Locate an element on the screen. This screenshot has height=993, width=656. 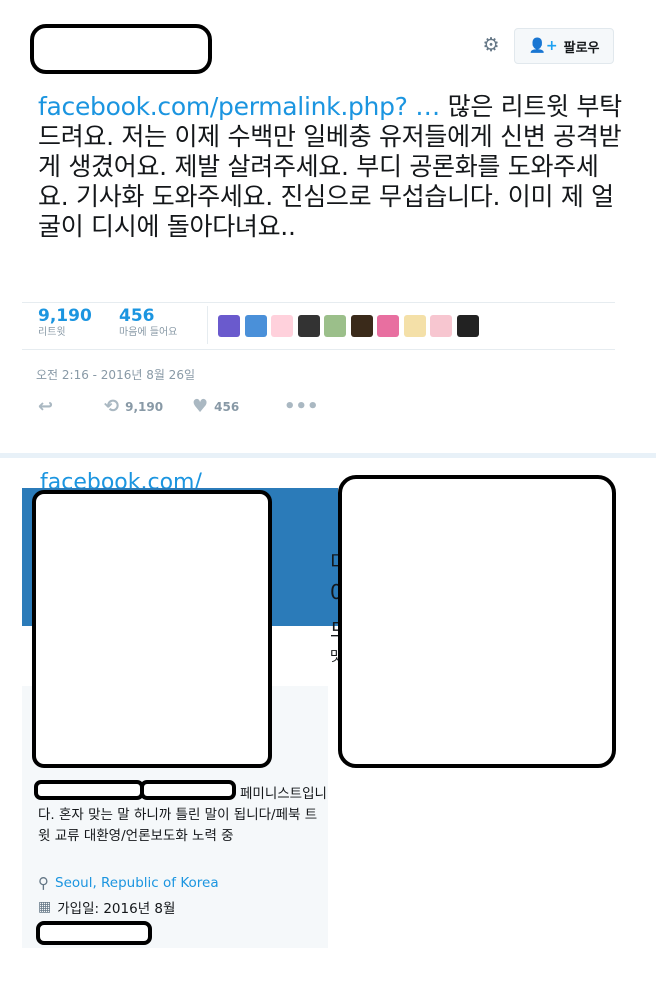
profile-location: ⚲ Seoul, Republic of Korea is located at coordinates (128, 883).